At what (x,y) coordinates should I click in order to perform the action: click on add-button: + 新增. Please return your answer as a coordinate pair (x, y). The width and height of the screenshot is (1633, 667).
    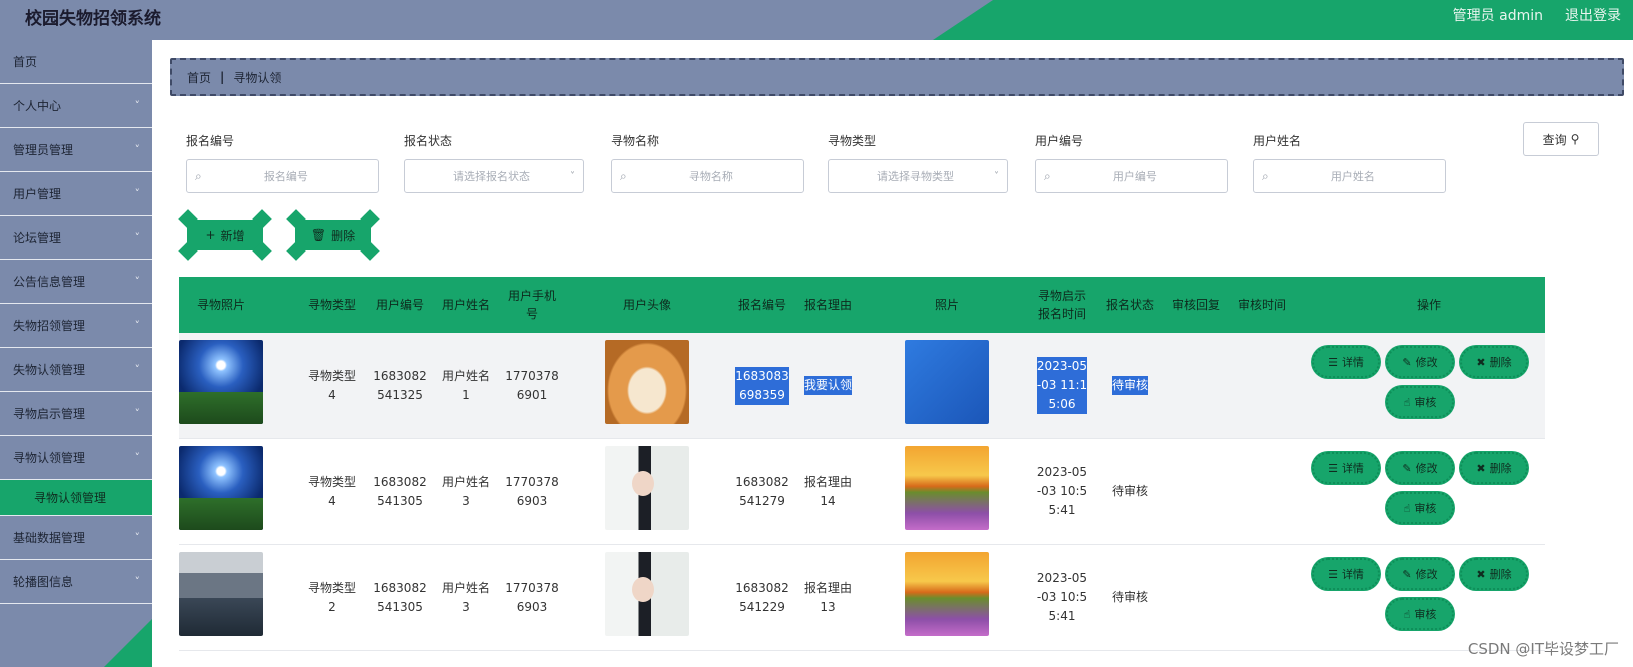
    Looking at the image, I should click on (225, 235).